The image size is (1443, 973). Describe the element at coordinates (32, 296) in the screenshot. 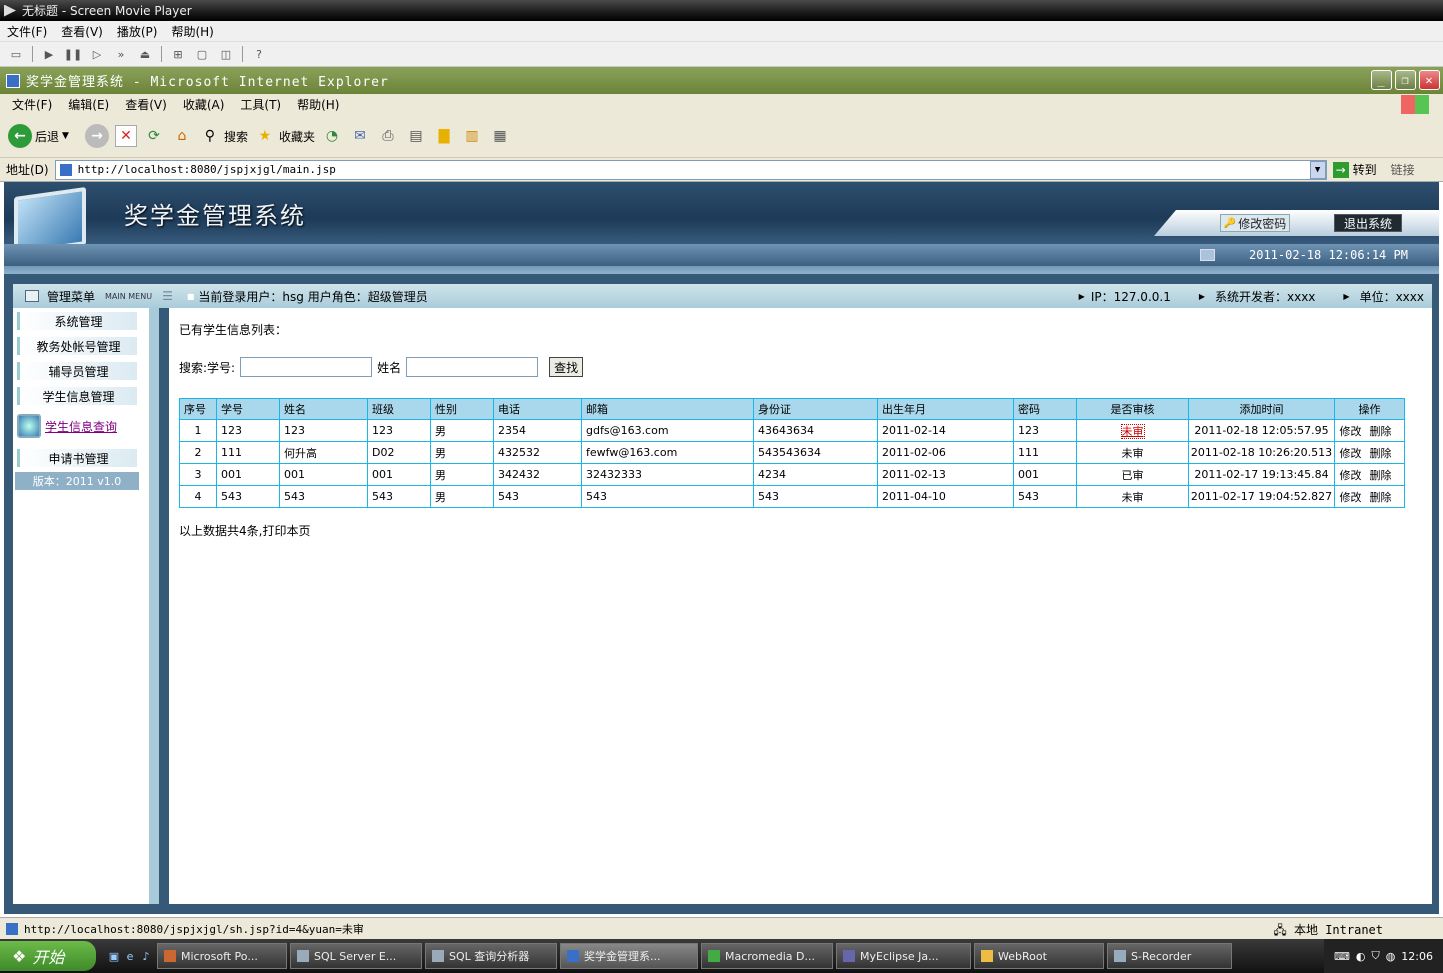

I see `menu-icon` at that location.